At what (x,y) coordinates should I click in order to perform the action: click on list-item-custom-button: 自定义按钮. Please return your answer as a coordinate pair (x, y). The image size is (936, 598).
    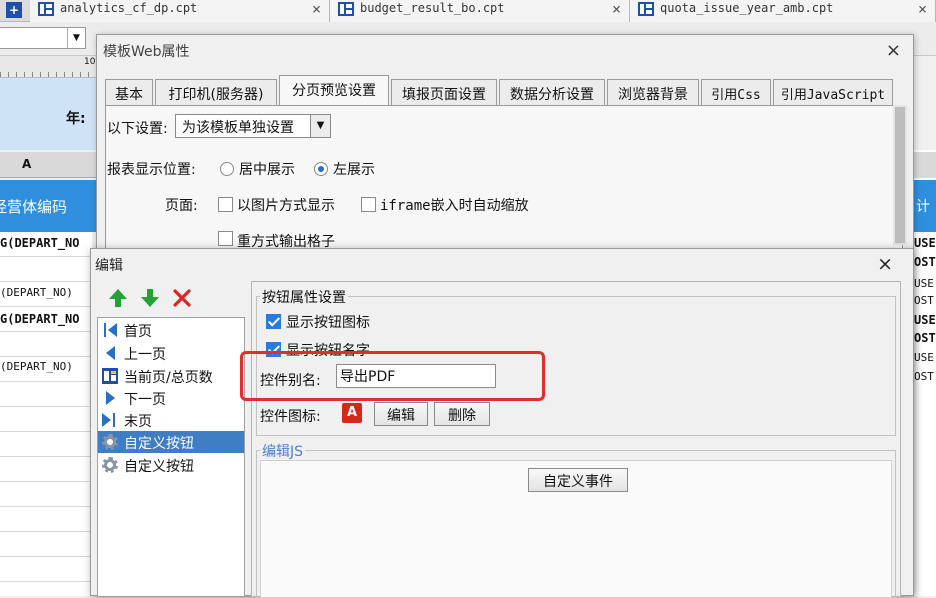
    Looking at the image, I should click on (171, 465).